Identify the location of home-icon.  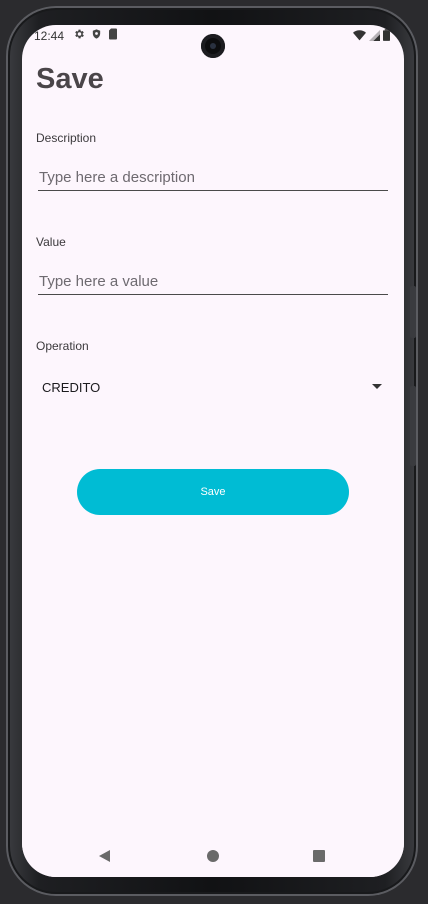
(213, 856).